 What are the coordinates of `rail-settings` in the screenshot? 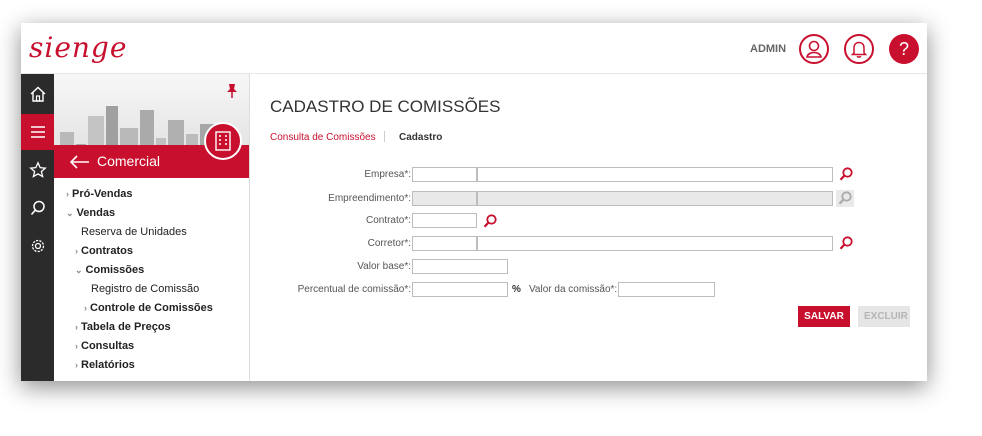 It's located at (37, 246).